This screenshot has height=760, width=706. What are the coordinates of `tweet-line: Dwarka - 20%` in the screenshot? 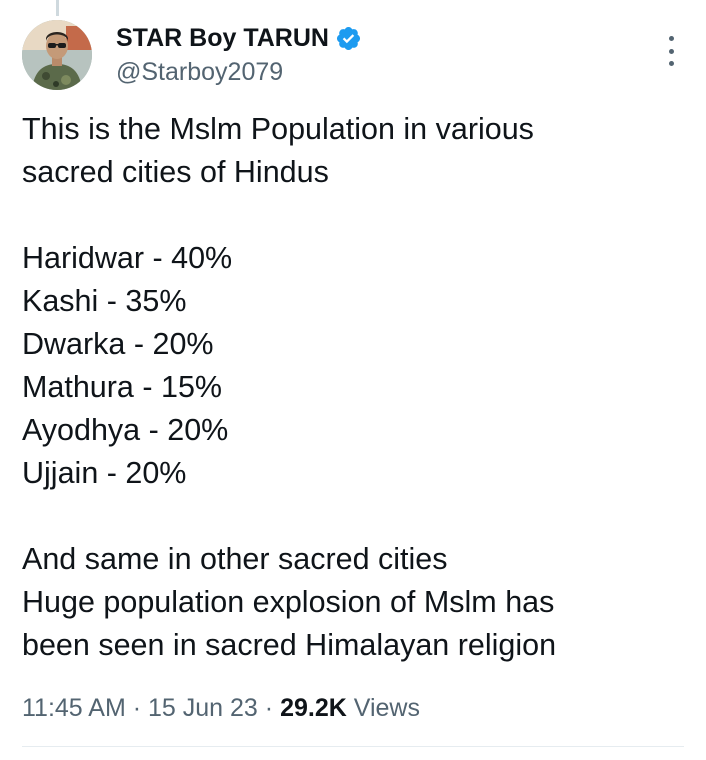 It's located at (118, 344).